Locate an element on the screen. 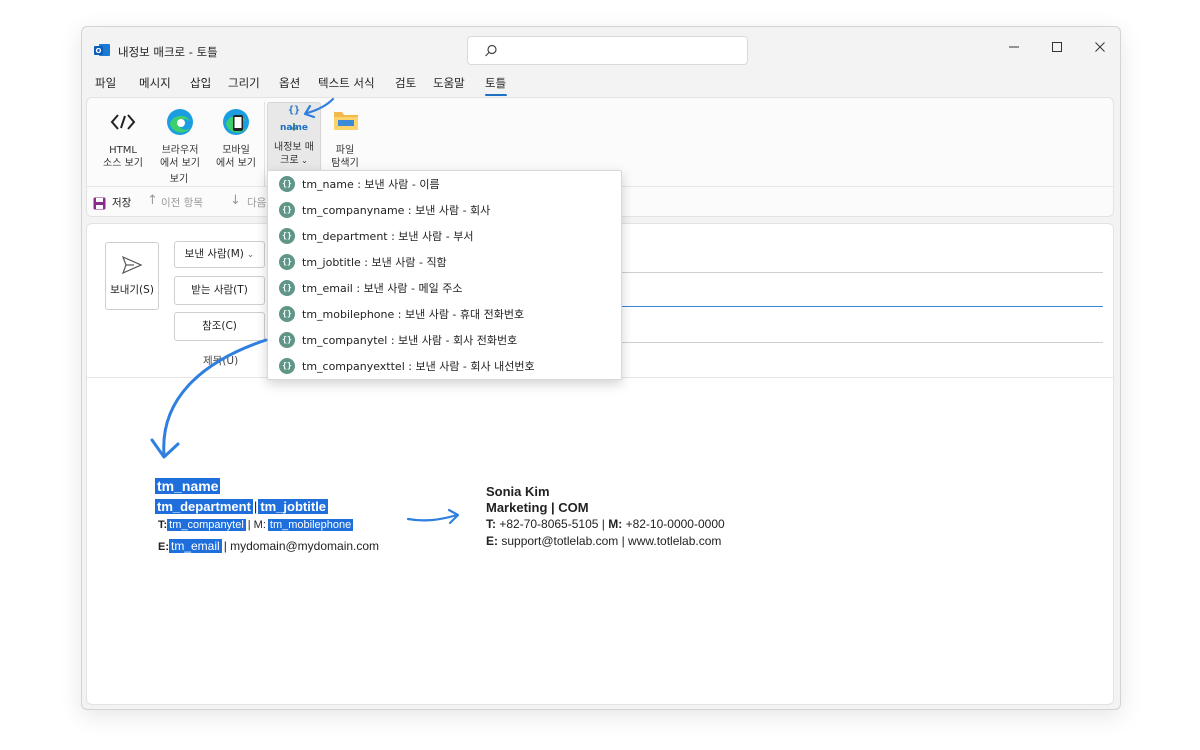  sig-template-email-line: E: tm_email | mydomain@mydomain.com is located at coordinates (268, 546).